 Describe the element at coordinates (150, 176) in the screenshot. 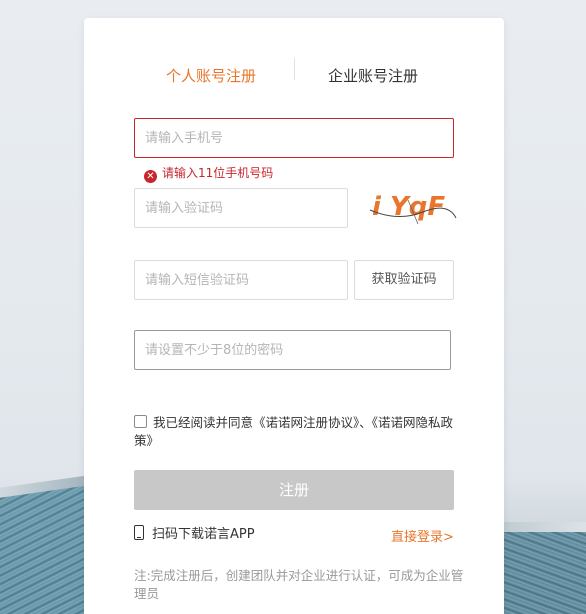

I see `error-circle-icon: ✕` at that location.